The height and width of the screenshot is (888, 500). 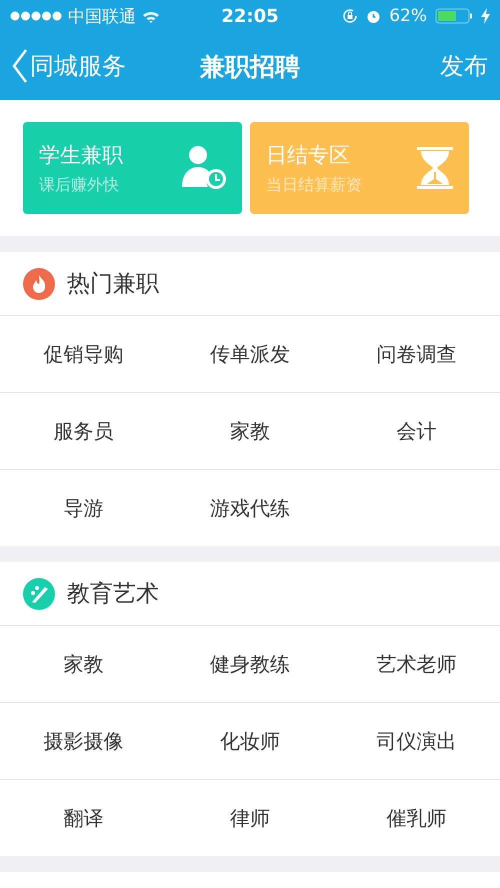 I want to click on job-category-item: 问卷调查, so click(x=416, y=354).